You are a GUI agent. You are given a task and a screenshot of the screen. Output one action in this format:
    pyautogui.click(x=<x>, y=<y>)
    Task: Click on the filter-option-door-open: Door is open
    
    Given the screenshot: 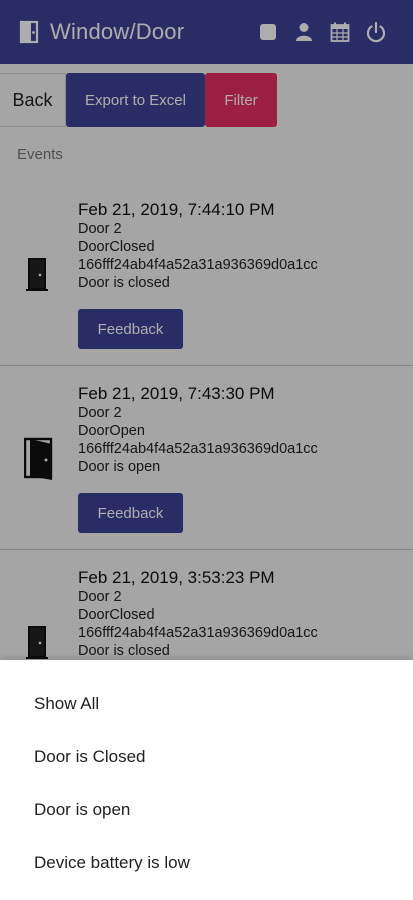 What is the action you would take?
    pyautogui.click(x=206, y=809)
    